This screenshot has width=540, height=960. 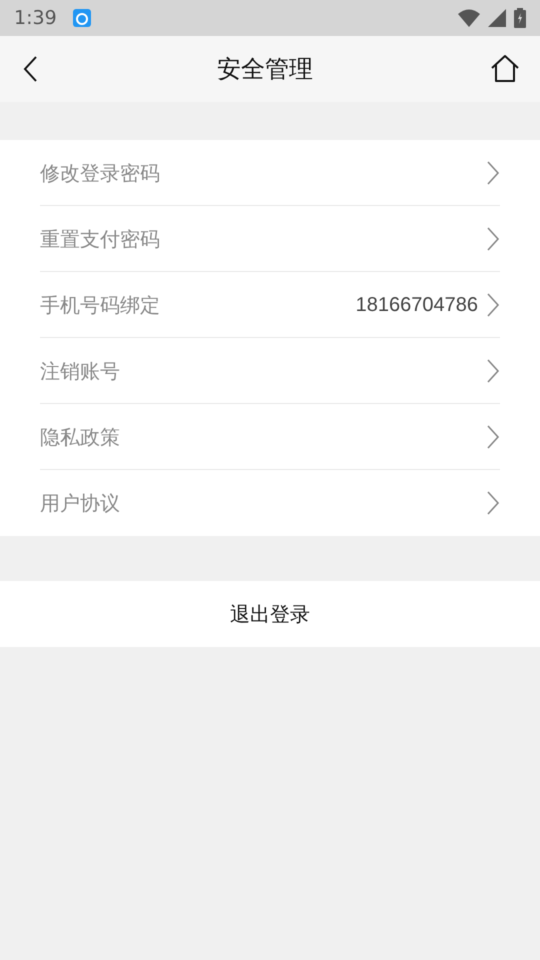 I want to click on menu-item-label: 修改登录密码, so click(x=100, y=173).